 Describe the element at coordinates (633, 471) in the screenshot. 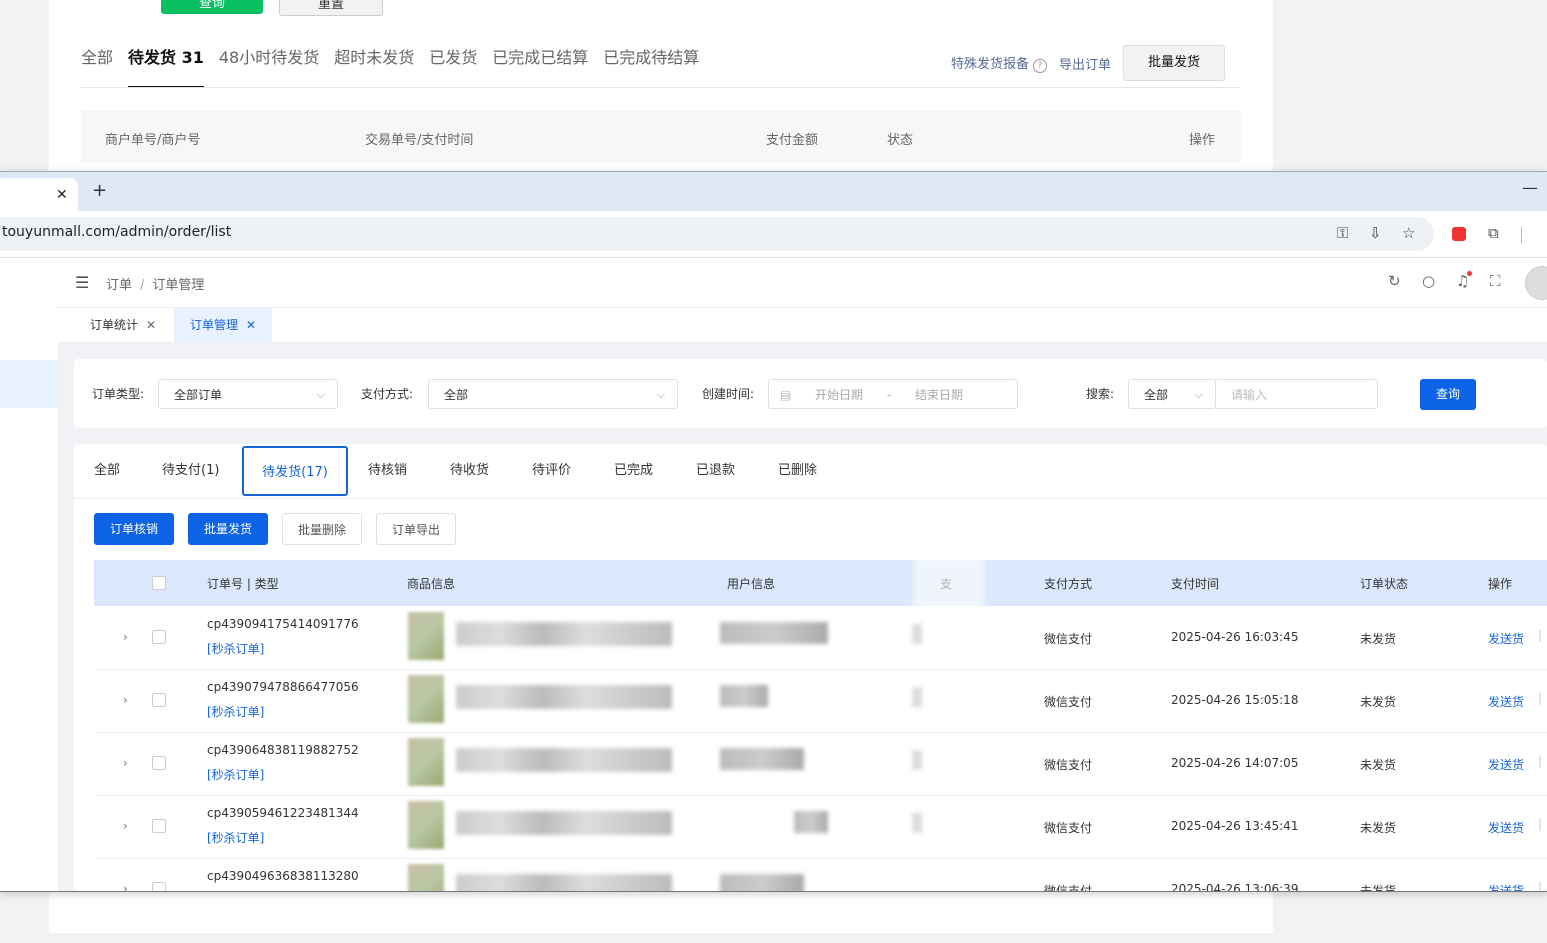

I see `tab-completed: 已完成` at that location.